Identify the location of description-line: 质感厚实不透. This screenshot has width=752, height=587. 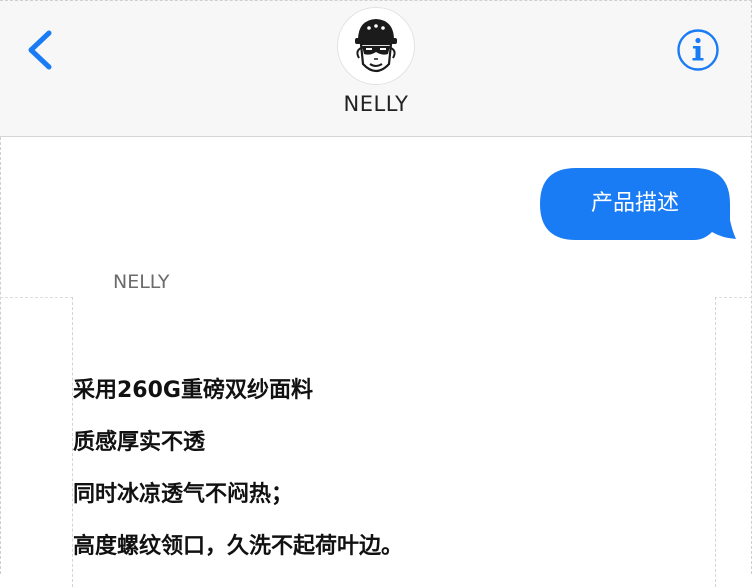
(139, 442).